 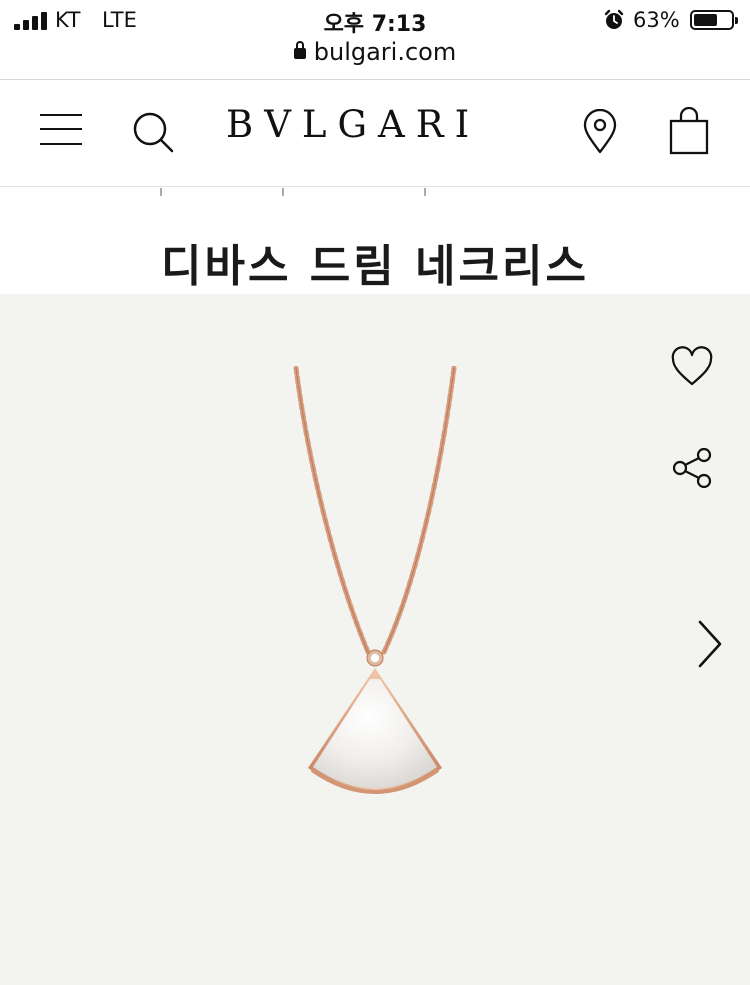 What do you see at coordinates (692, 368) in the screenshot?
I see `heart-icon` at bounding box center [692, 368].